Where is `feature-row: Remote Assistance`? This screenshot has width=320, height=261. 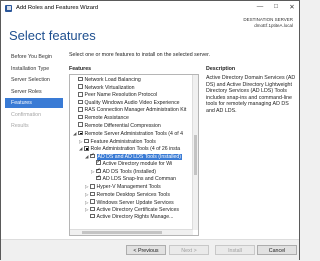
feature-row: Remote Assistance is located at coordinates (134, 118).